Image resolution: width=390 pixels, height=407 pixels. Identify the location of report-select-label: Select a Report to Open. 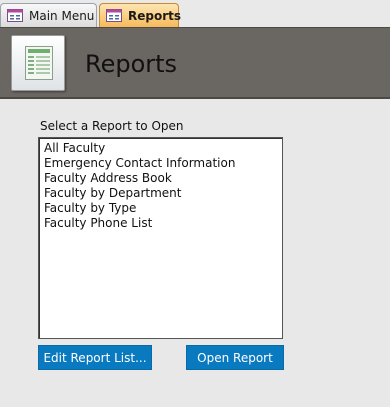
(112, 126).